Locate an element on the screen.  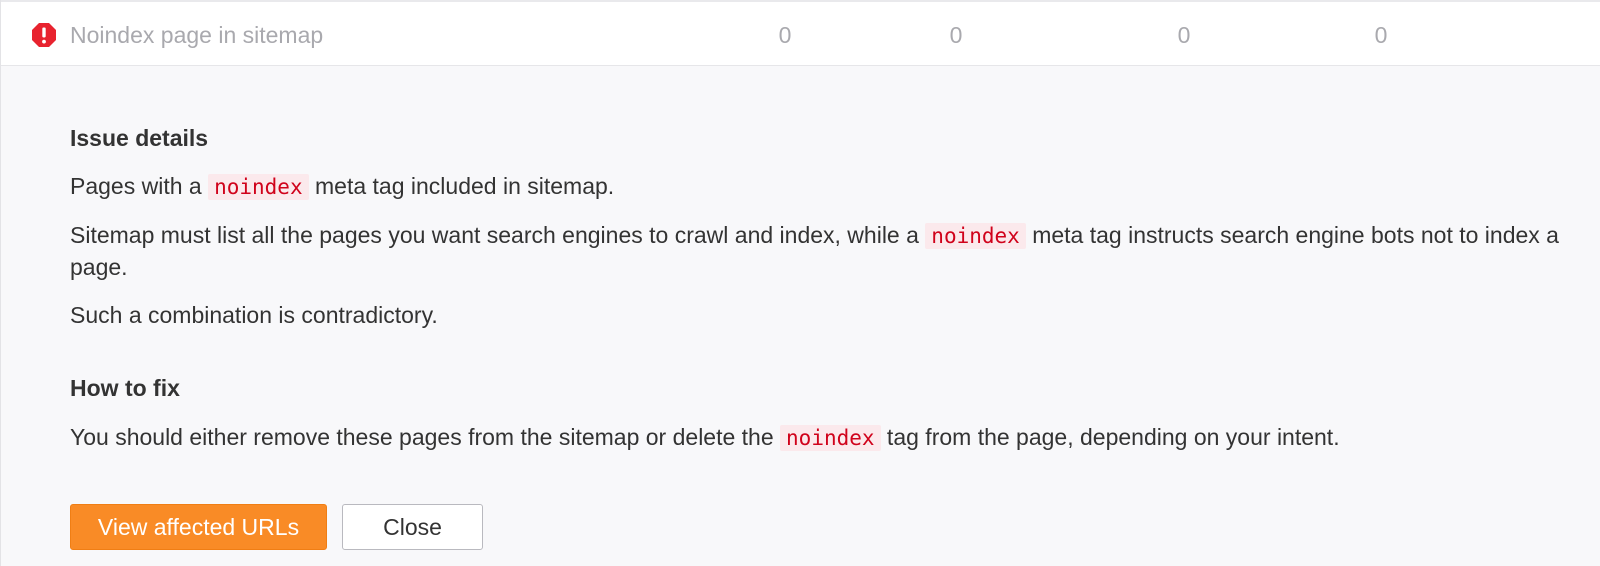
view-affected-urls-button: View affected URLs is located at coordinates (198, 527).